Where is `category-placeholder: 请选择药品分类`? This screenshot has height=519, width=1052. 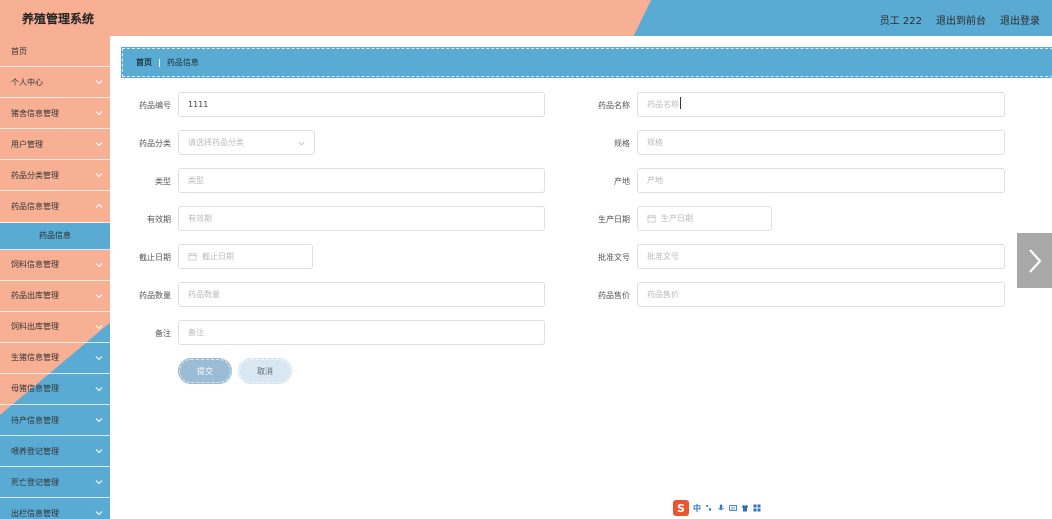 category-placeholder: 请选择药品分类 is located at coordinates (216, 142).